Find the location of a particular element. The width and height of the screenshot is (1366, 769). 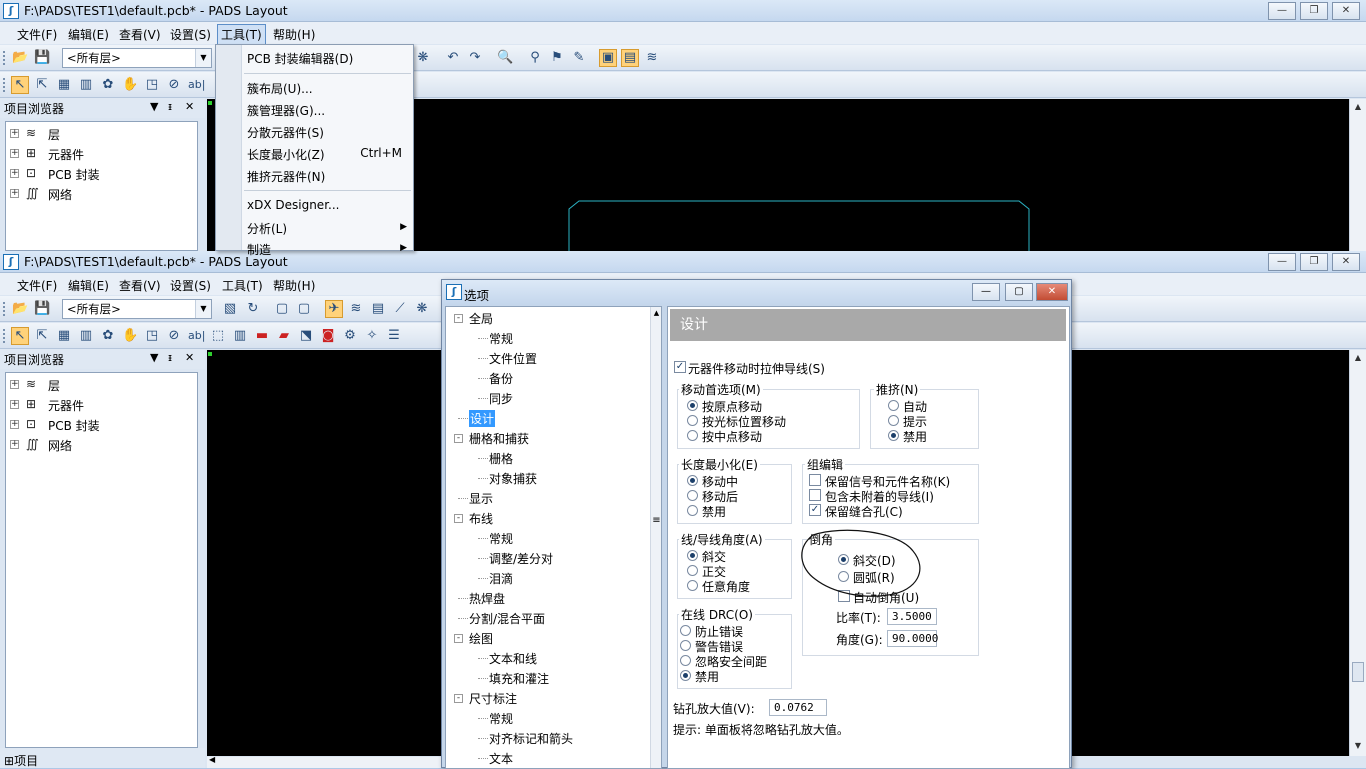

angle-diagonal-radio is located at coordinates (692, 555).